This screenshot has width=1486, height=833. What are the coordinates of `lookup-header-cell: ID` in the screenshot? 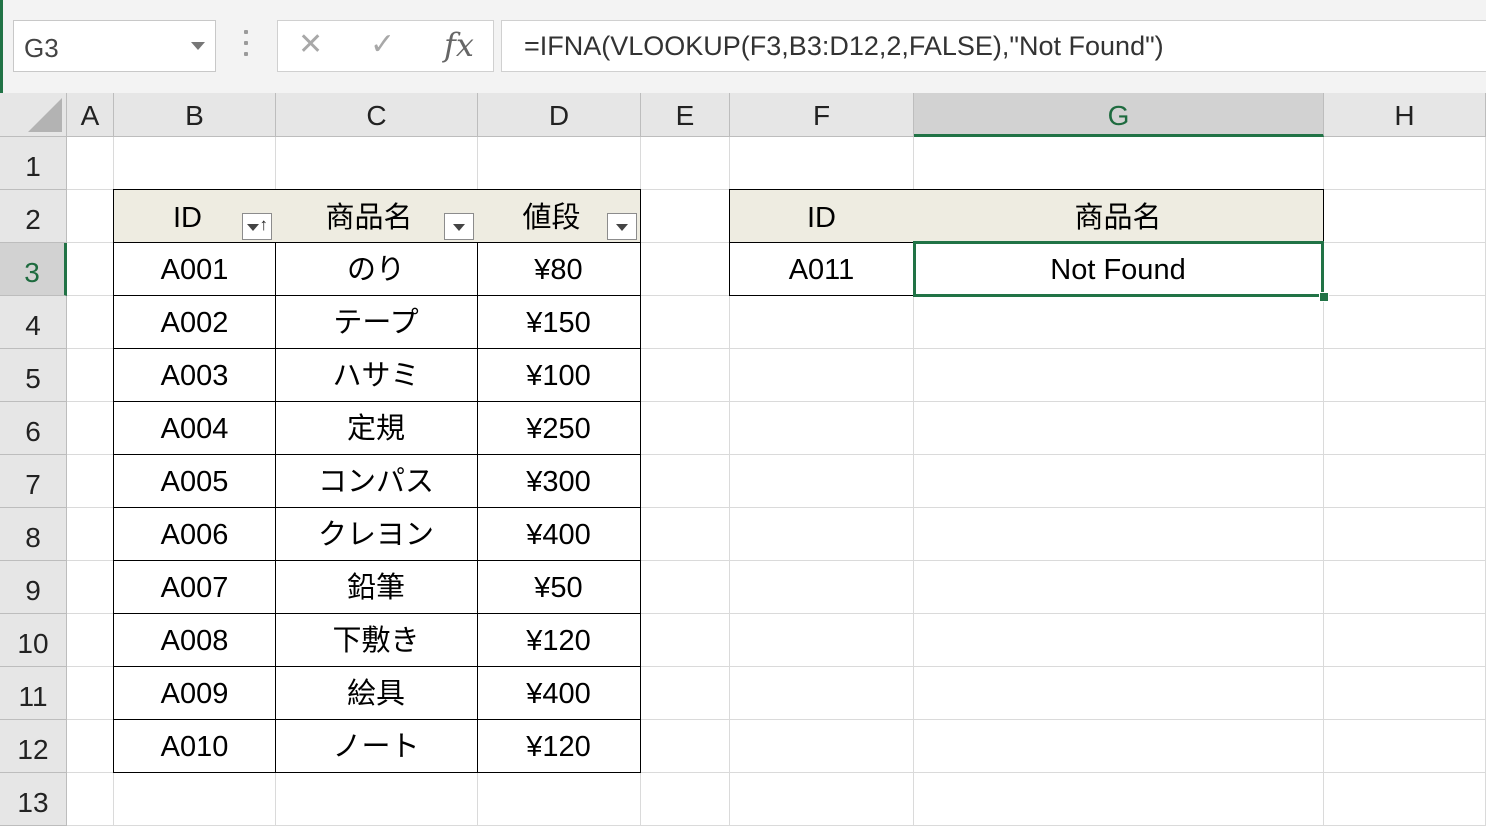 It's located at (821, 216).